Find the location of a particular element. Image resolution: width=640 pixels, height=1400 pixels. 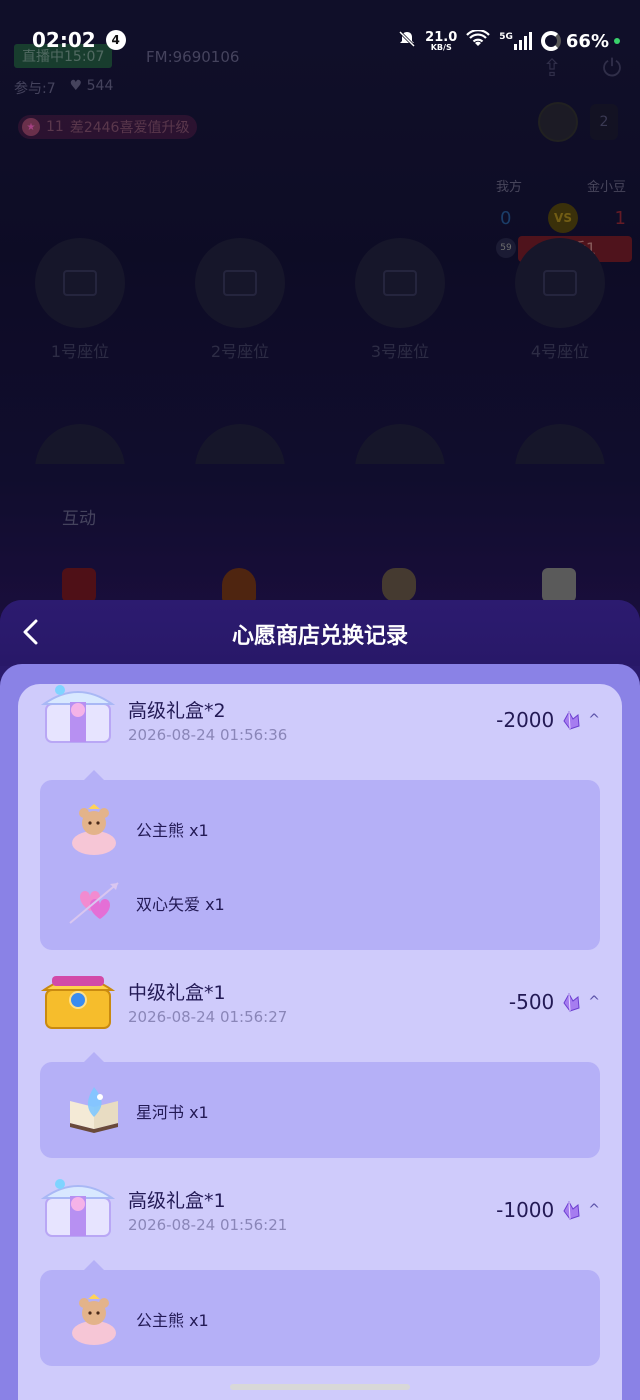

double-heart-arrow-icon is located at coordinates (94, 903).